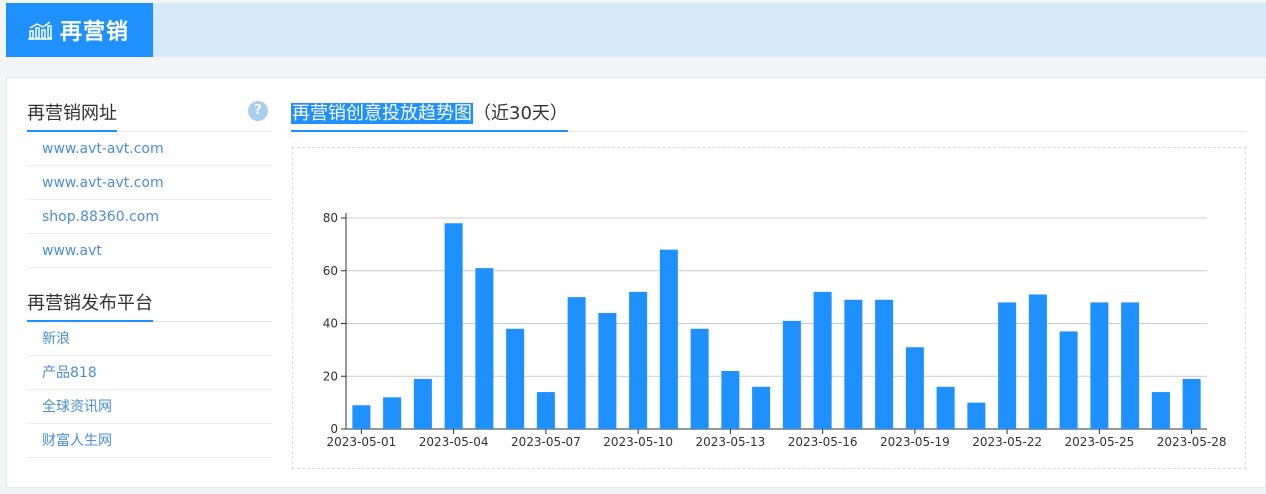 The image size is (1266, 494). Describe the element at coordinates (149, 217) in the screenshot. I see `url-link: shop.88360.com` at that location.